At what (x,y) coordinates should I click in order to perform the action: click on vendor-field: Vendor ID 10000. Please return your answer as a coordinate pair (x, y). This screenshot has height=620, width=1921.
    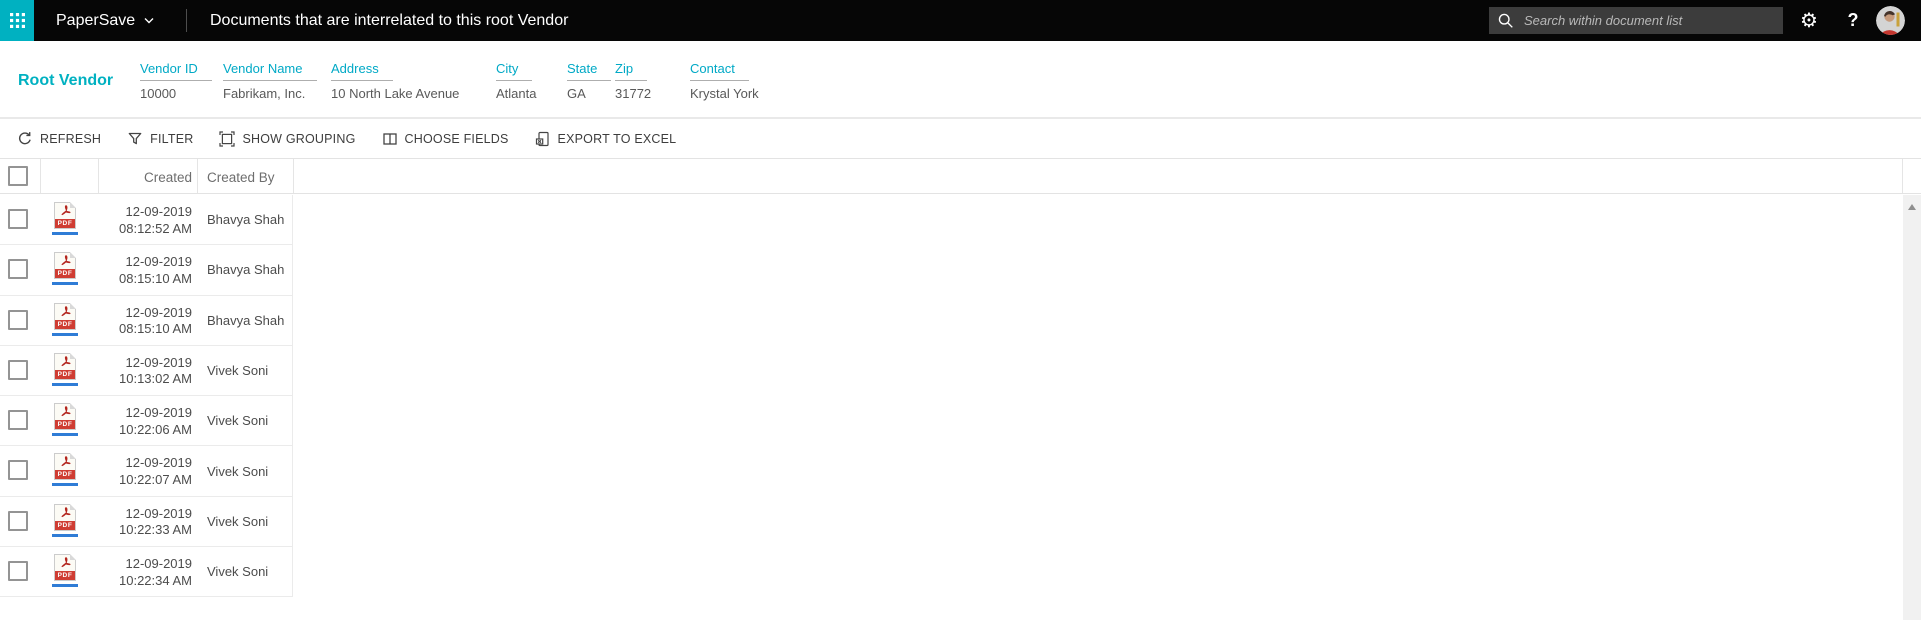
    Looking at the image, I should click on (181, 80).